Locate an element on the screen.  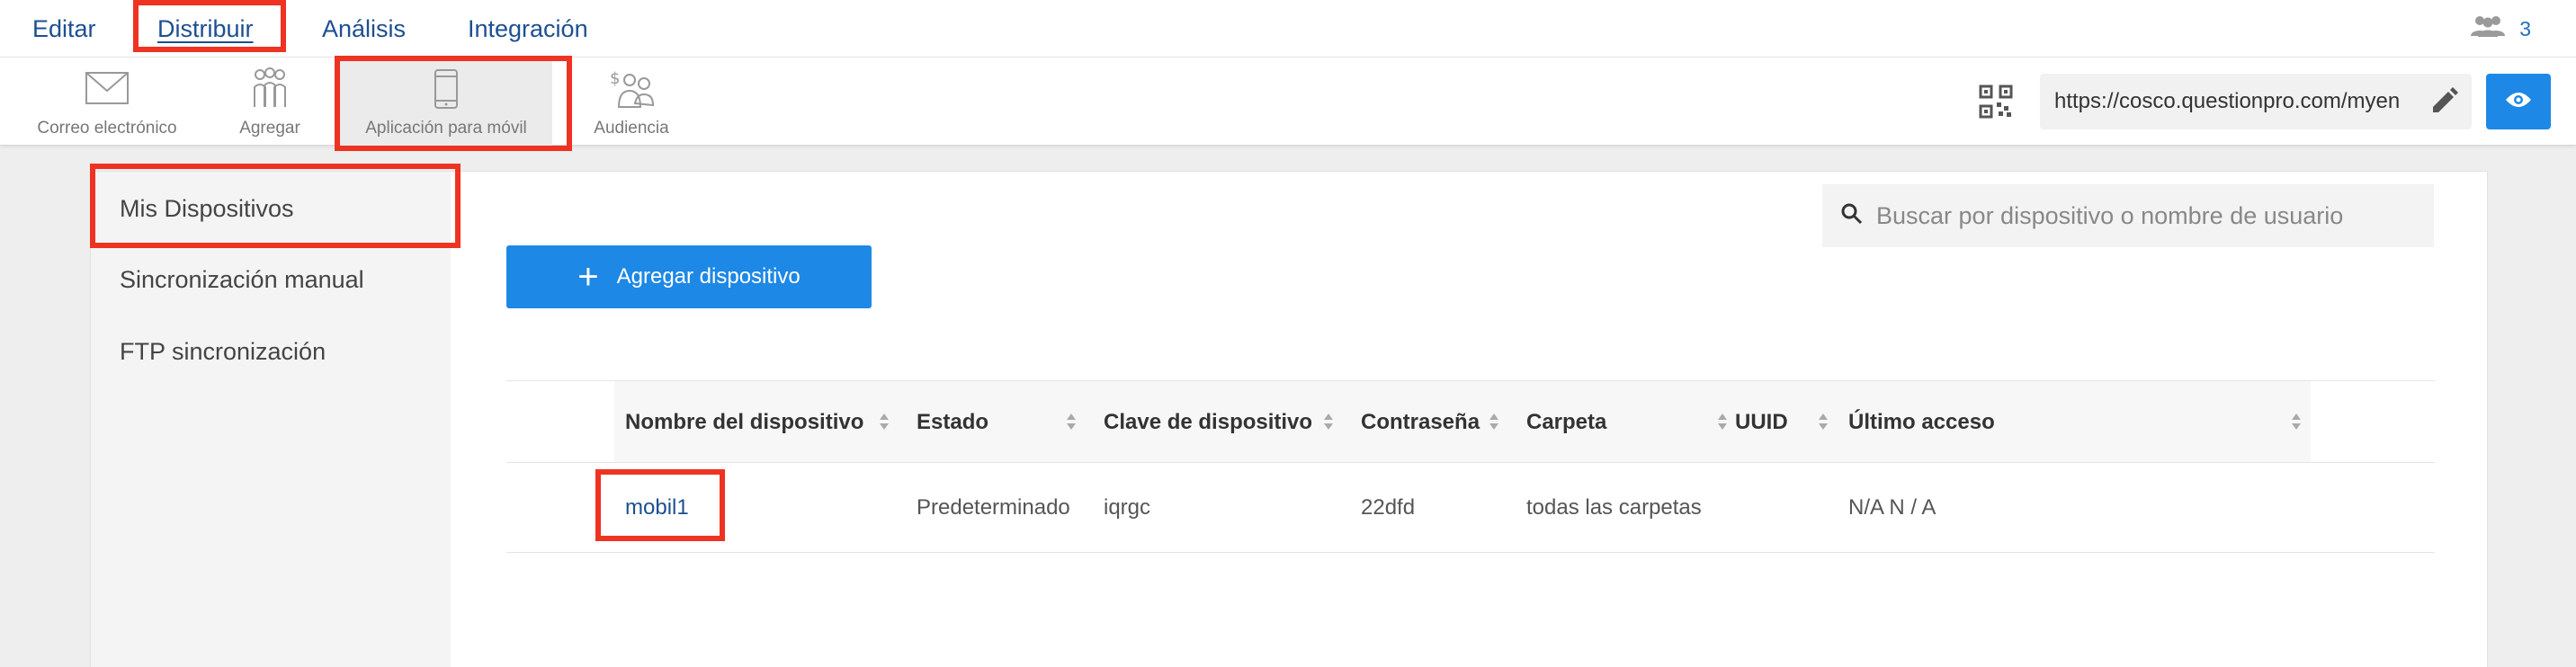
top-nav: Editar Distribuir Análisis Integración 3 is located at coordinates (1288, 29).